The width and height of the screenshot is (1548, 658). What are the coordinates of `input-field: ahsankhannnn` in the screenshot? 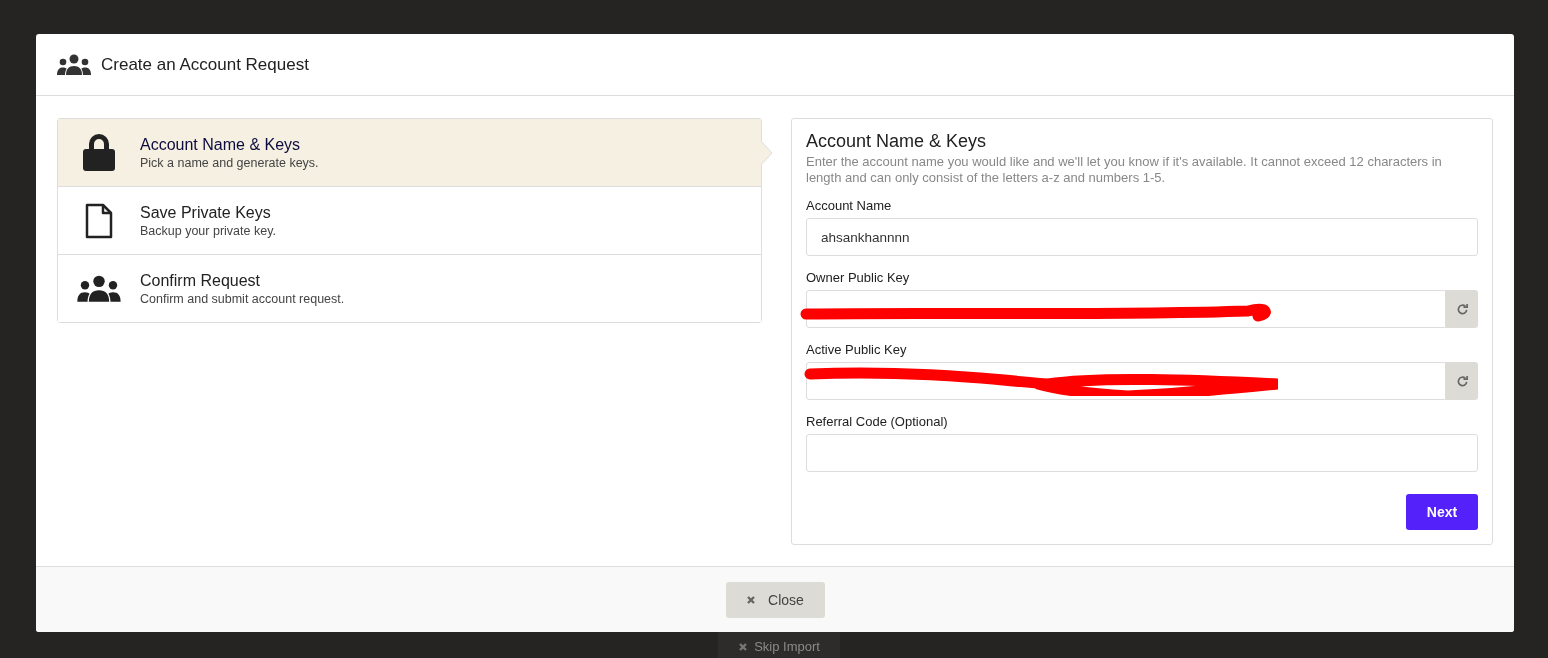 It's located at (1142, 237).